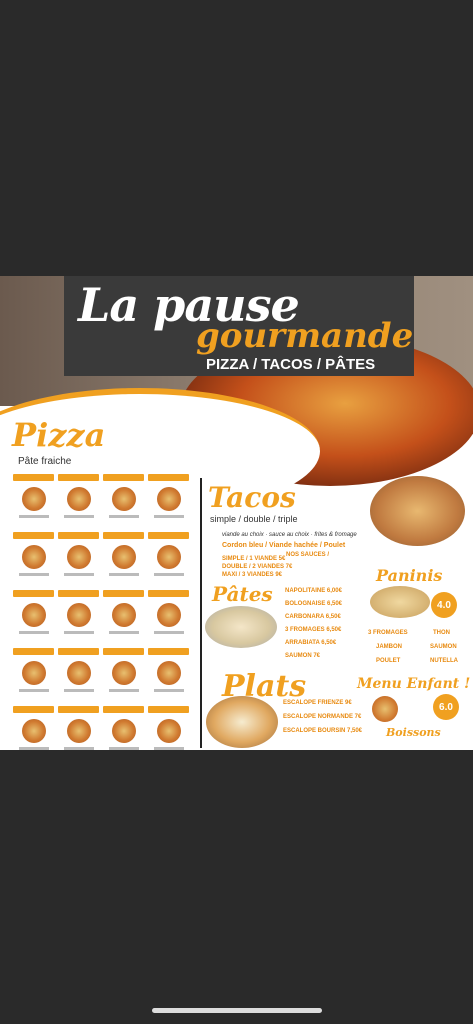 The width and height of the screenshot is (473, 1024). I want to click on tagline: PIZZA / TACOS / PÂTES, so click(291, 364).